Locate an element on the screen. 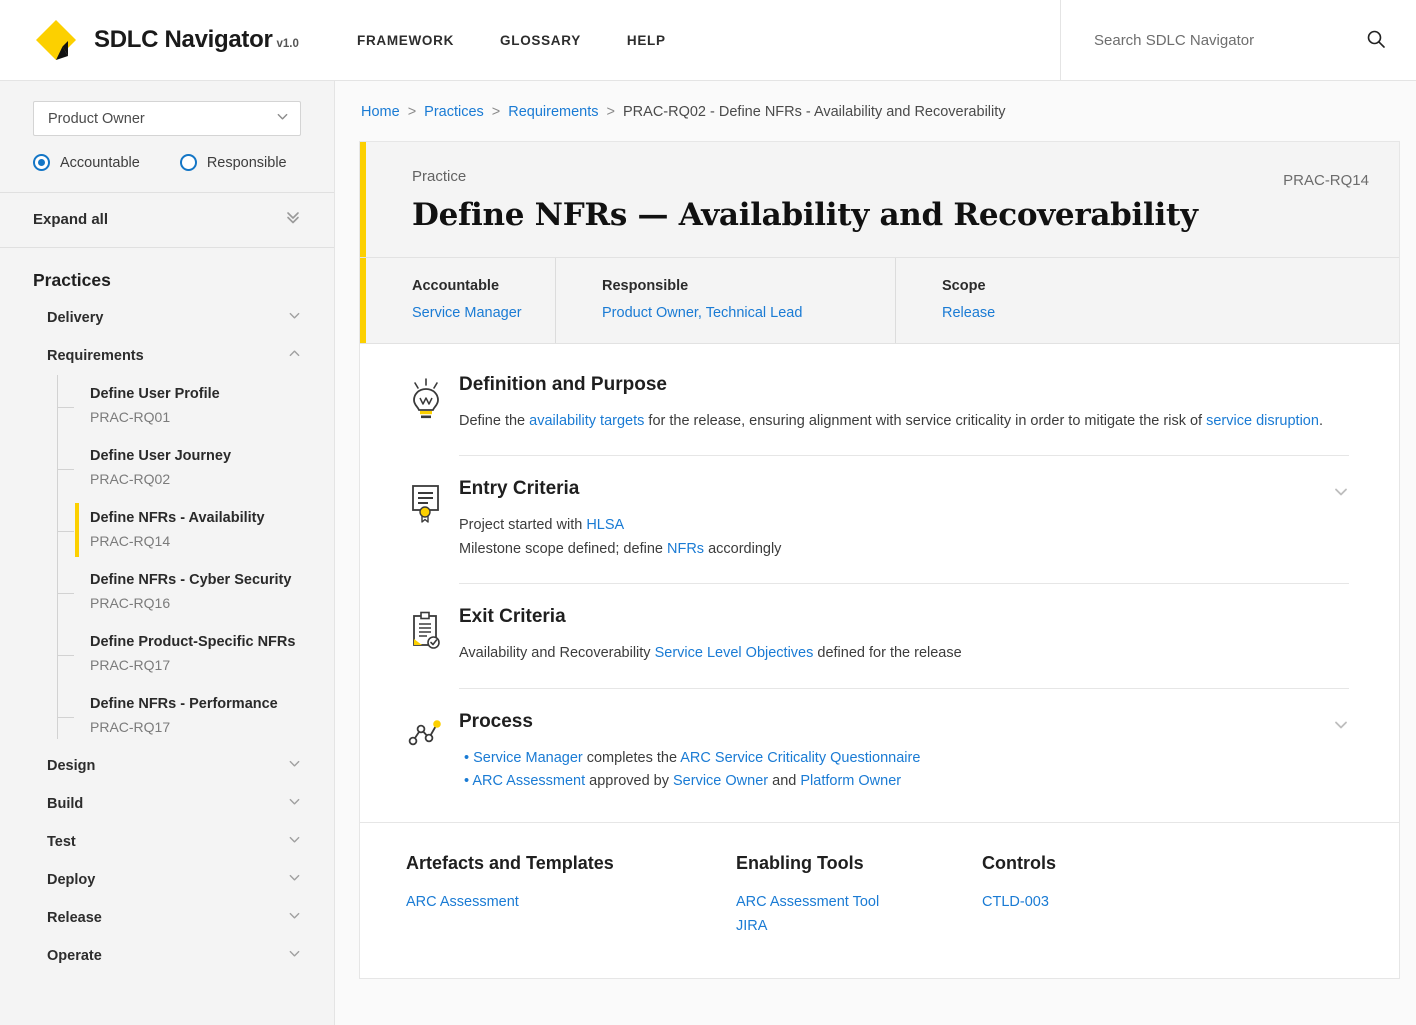 This screenshot has width=1416, height=1025. sidebar-item-define-user-journey: Define User Journey PRAC-RQ02 is located at coordinates (195, 468).